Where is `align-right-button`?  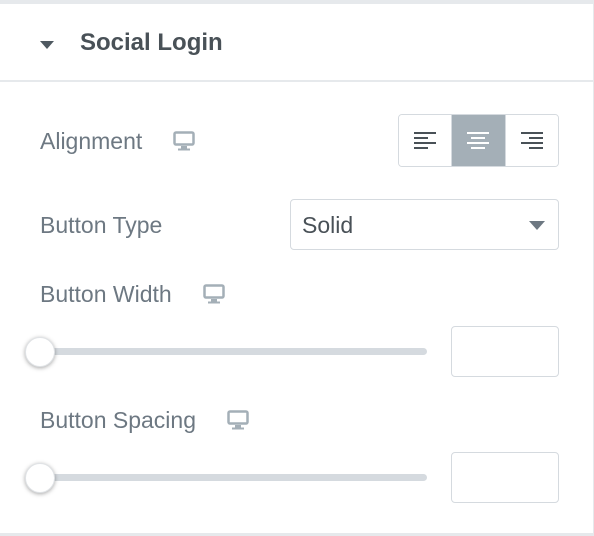
align-right-button is located at coordinates (531, 140).